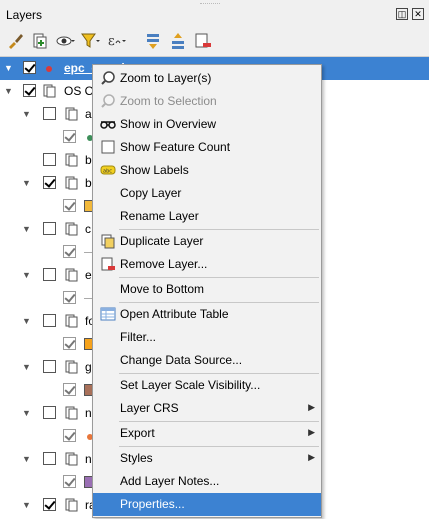 Image resolution: width=429 pixels, height=519 pixels. I want to click on menu-show-in-overview: Show in Overview, so click(207, 124).